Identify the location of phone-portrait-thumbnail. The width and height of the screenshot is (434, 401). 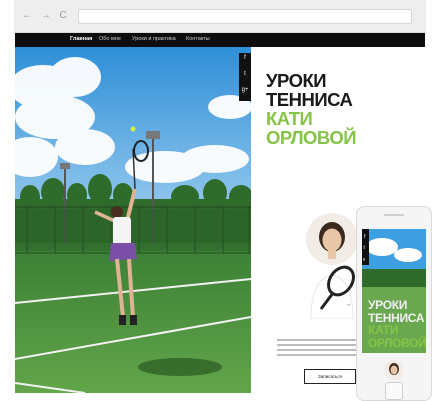
(394, 370).